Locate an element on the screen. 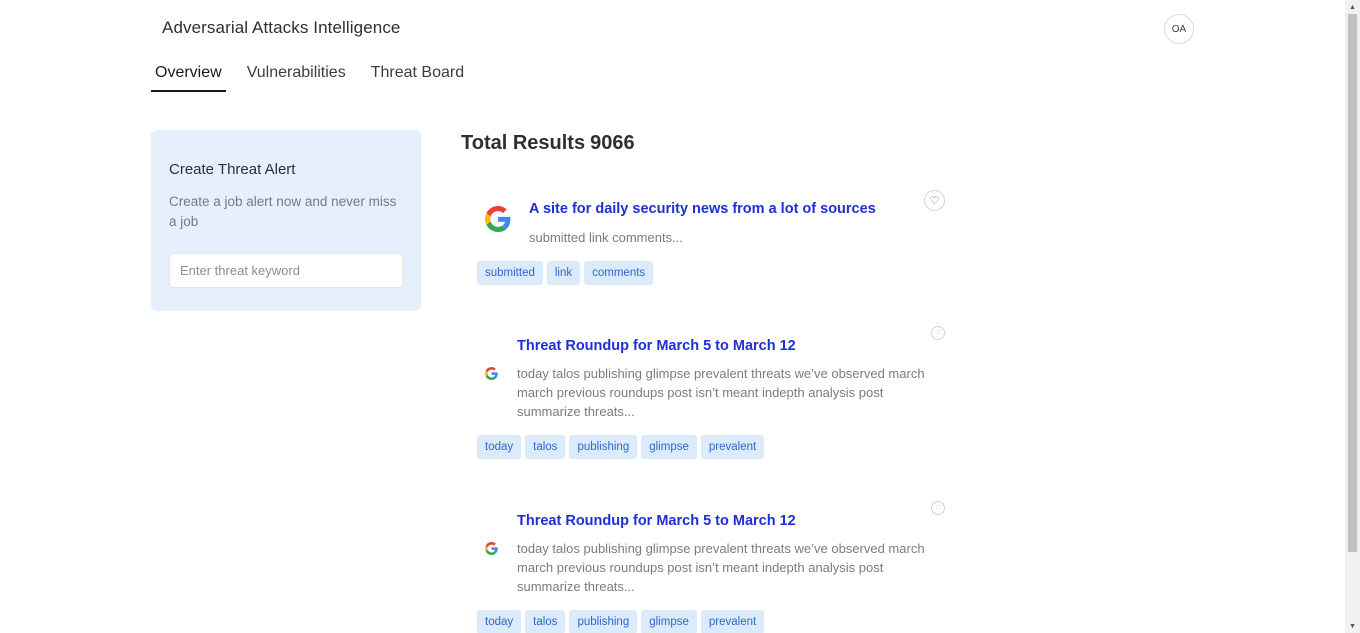 The width and height of the screenshot is (1360, 633). result-tags: submitted link comments is located at coordinates (567, 273).